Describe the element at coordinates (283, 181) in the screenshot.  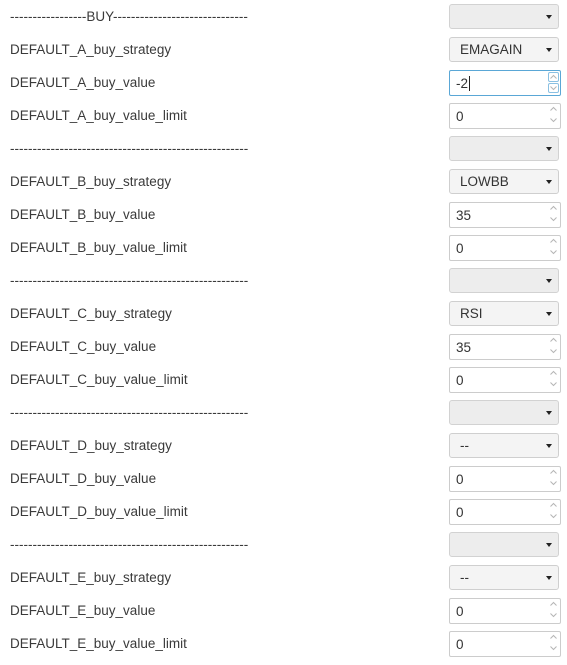
I see `setting-row: DEFAULT_B_buy_strategy LOWBB` at that location.